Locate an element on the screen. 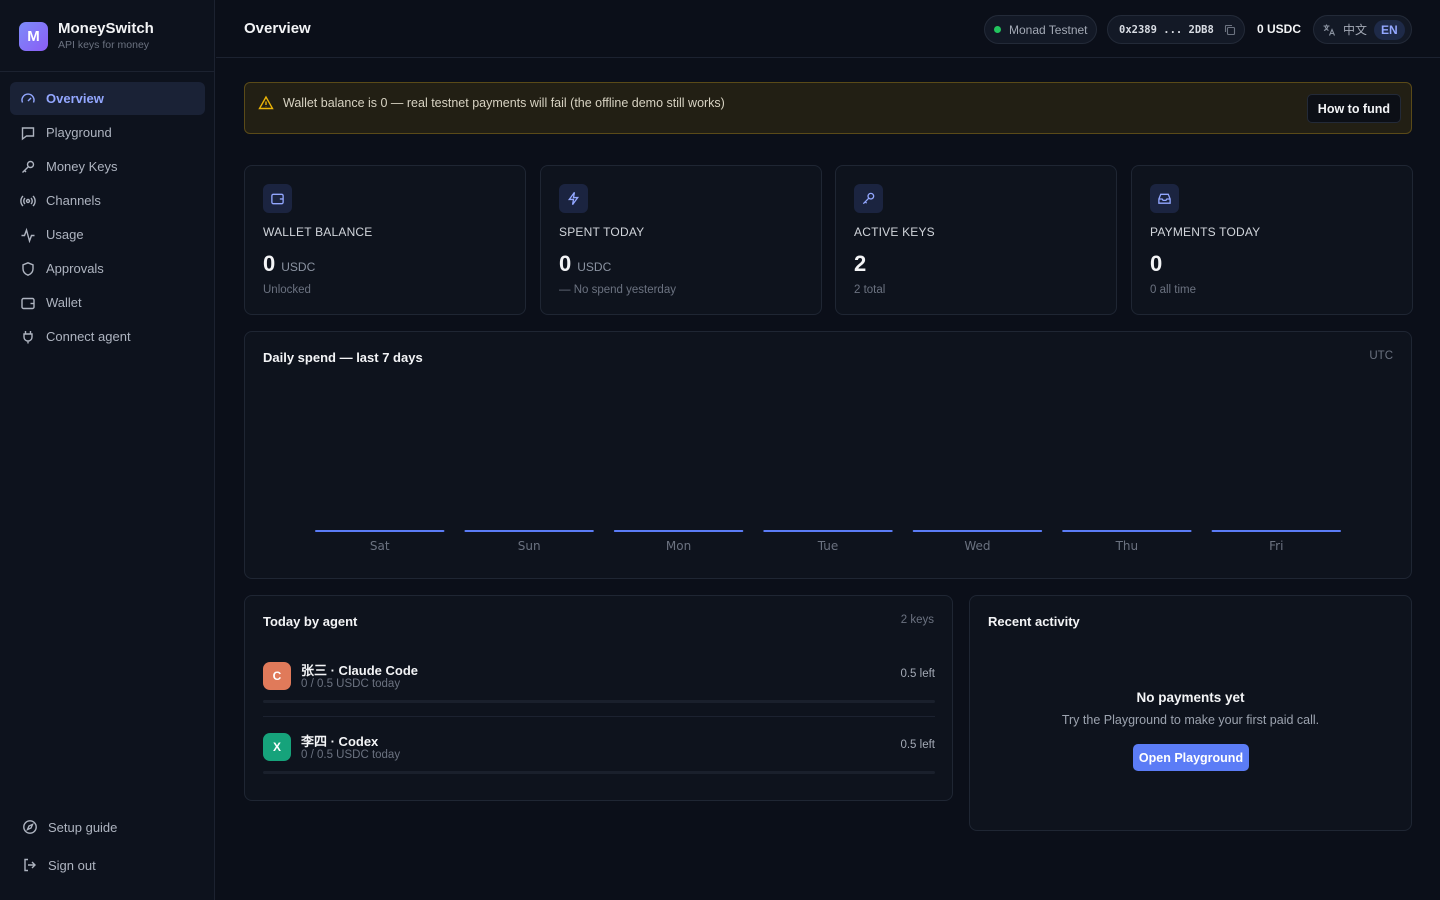  agents-key-count: 2 keys is located at coordinates (917, 620).